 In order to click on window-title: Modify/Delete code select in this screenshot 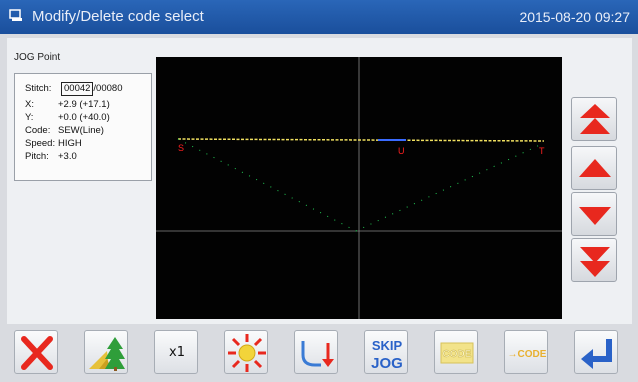, I will do `click(118, 16)`.